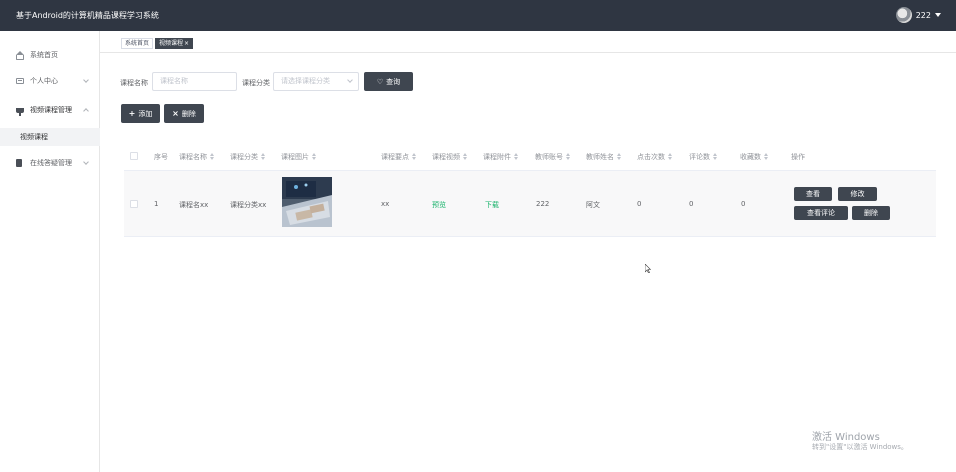 This screenshot has height=472, width=956. I want to click on chevron-up-icon, so click(86, 111).